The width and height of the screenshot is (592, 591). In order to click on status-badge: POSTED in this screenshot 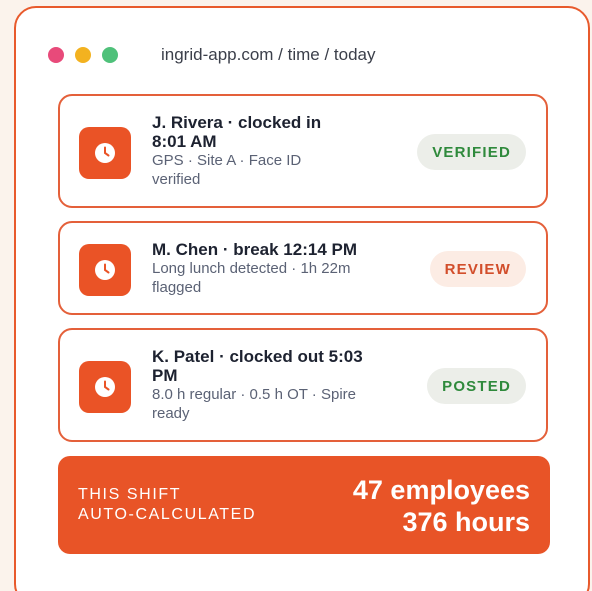, I will do `click(476, 386)`.